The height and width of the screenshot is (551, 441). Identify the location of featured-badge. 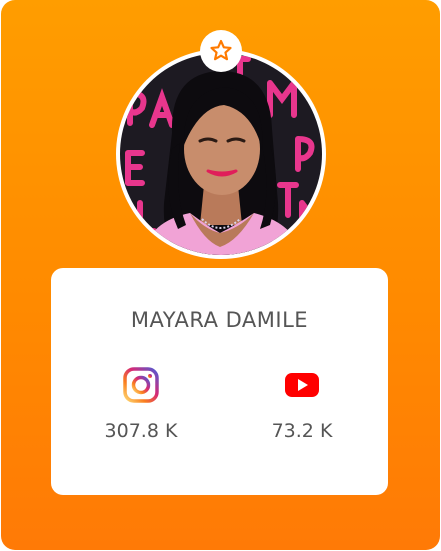
(221, 51).